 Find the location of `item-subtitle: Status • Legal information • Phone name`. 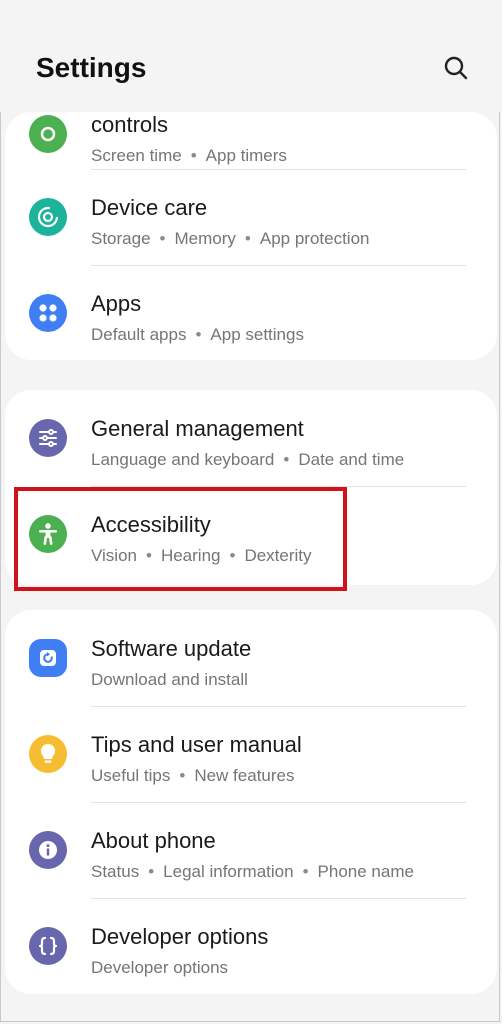

item-subtitle: Status • Legal information • Phone name is located at coordinates (252, 871).